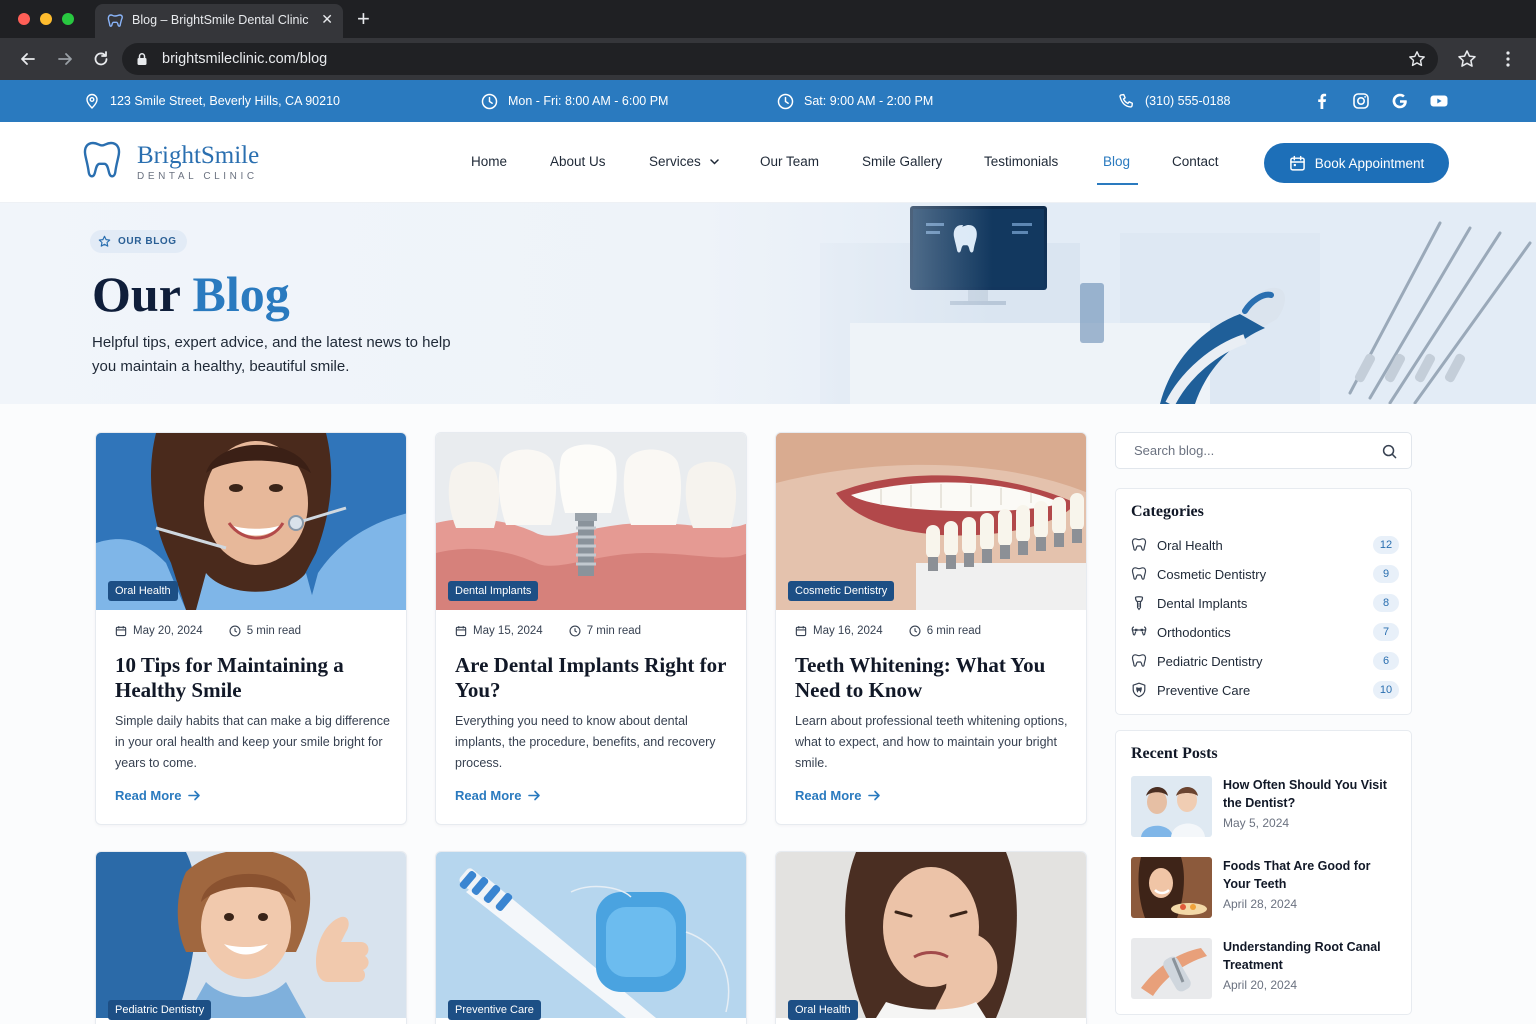 This screenshot has width=1536, height=1024. I want to click on category-count: 10, so click(1386, 690).